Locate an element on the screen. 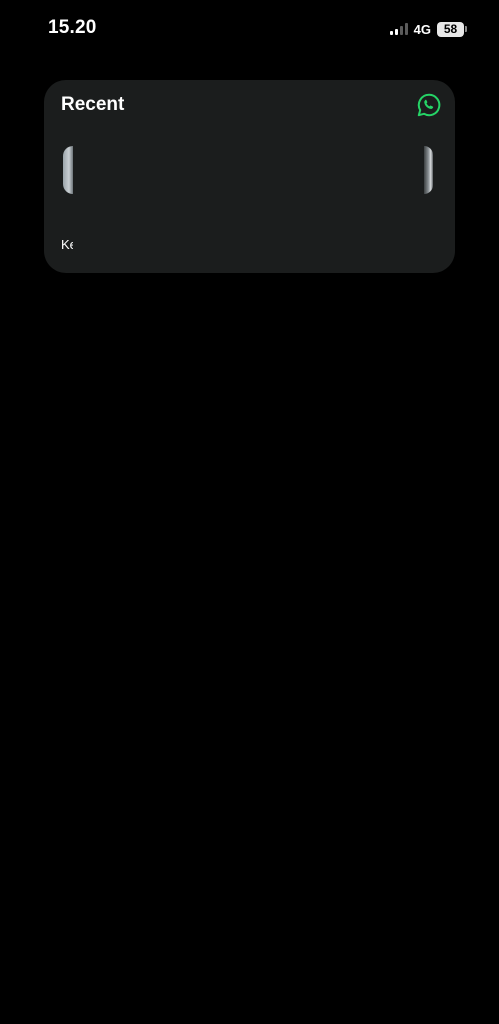  widget-title: Recent is located at coordinates (93, 104).